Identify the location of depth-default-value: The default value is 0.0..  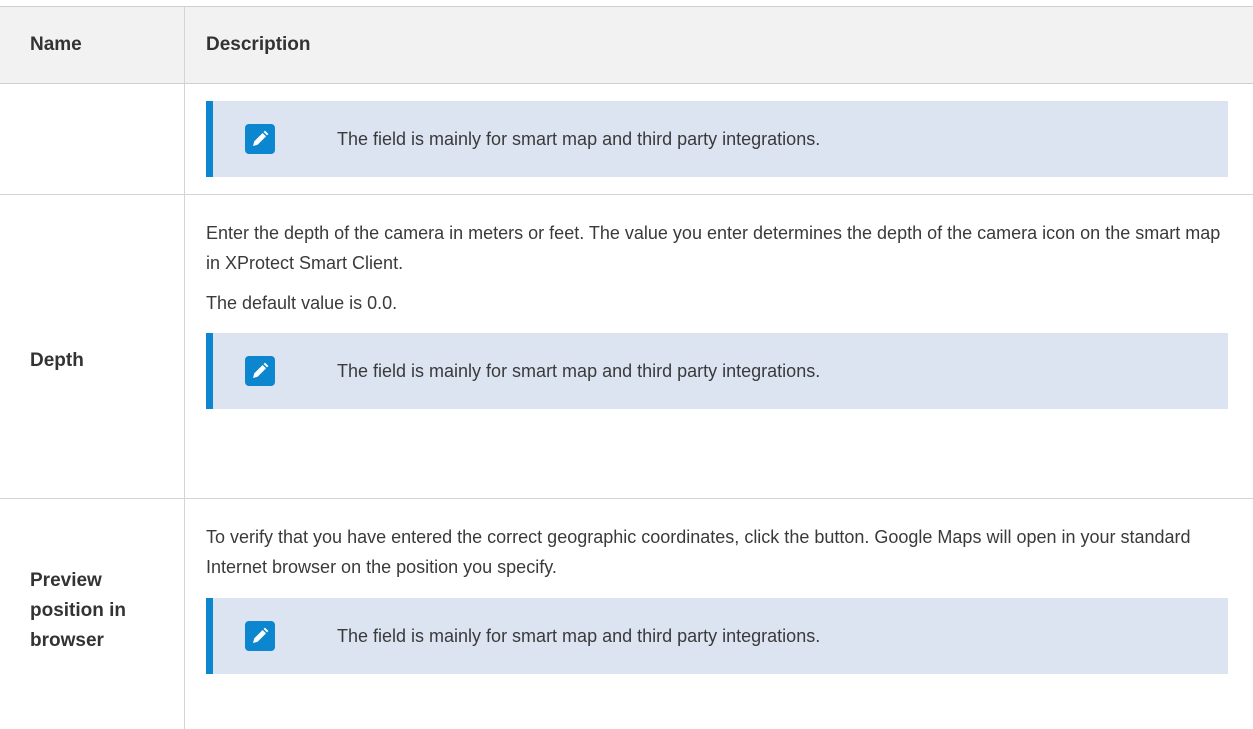
(302, 303).